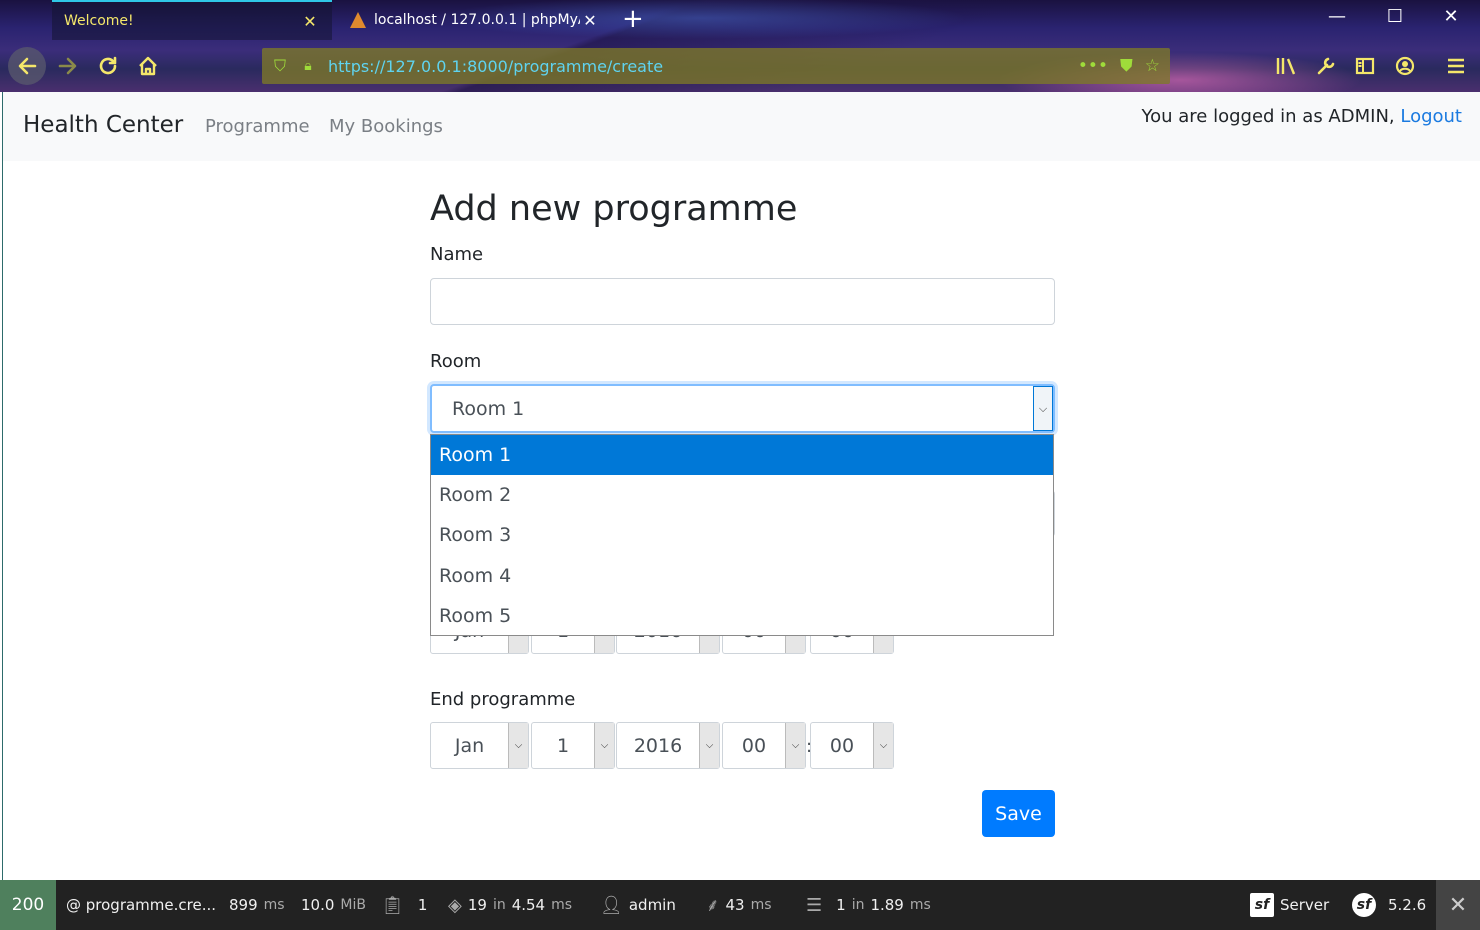  What do you see at coordinates (658, 745) in the screenshot?
I see `end-year-value: 2016` at bounding box center [658, 745].